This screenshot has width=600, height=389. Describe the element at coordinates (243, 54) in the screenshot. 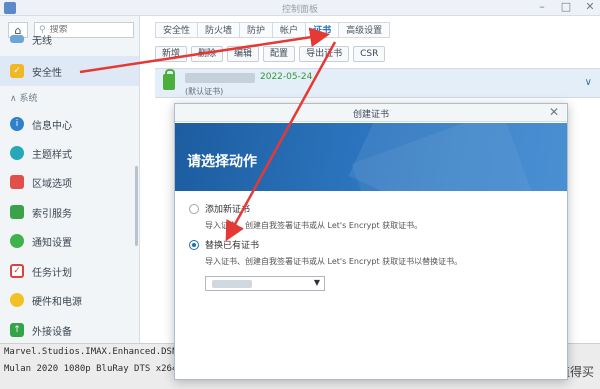

I see `edit-button: 编辑` at that location.